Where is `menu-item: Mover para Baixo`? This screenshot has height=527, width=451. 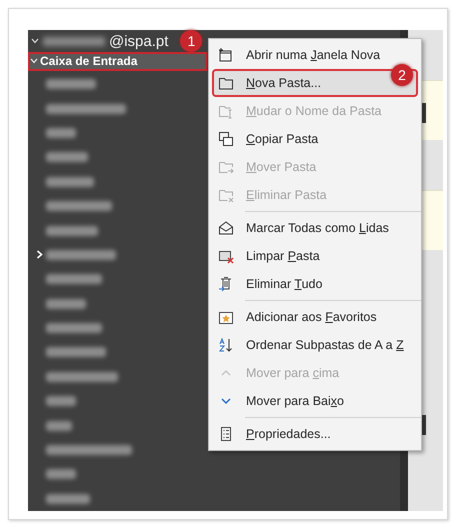
menu-item: Mover para Baixo is located at coordinates (315, 401).